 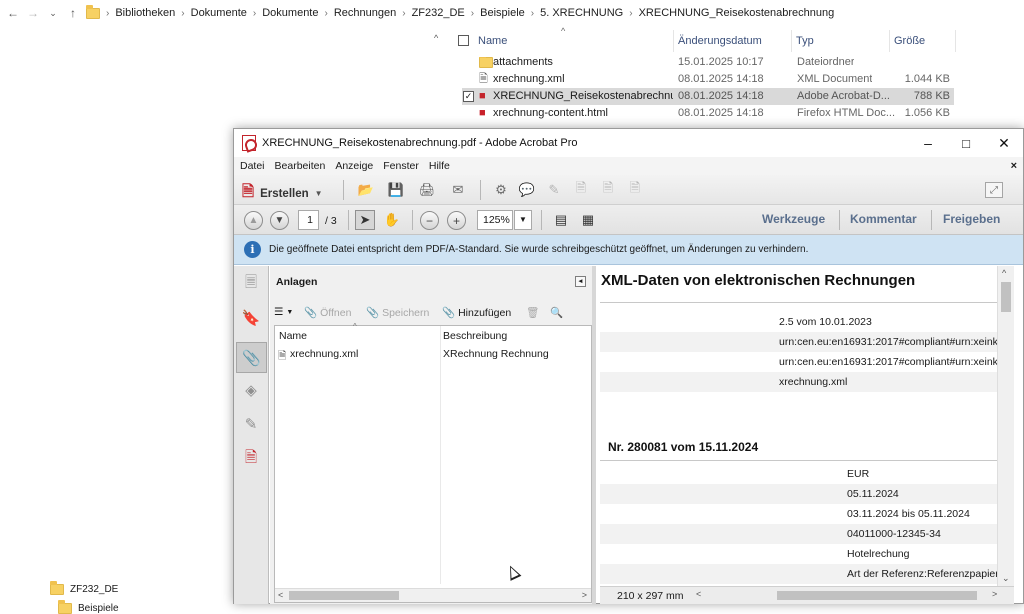 I want to click on page-number-input: 1, so click(x=308, y=220).